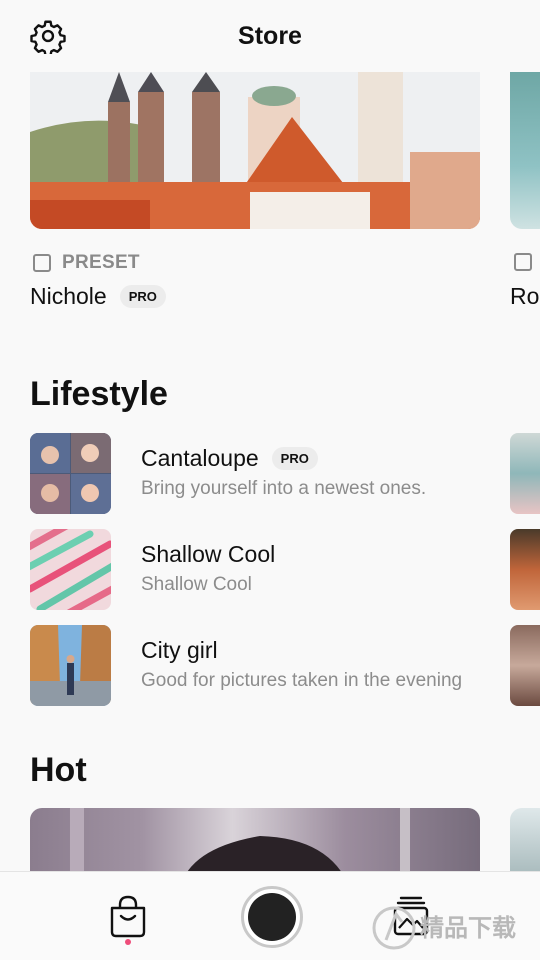 The width and height of the screenshot is (540, 960). Describe the element at coordinates (99, 394) in the screenshot. I see `section-title-lifestyle: Lifestyle` at that location.